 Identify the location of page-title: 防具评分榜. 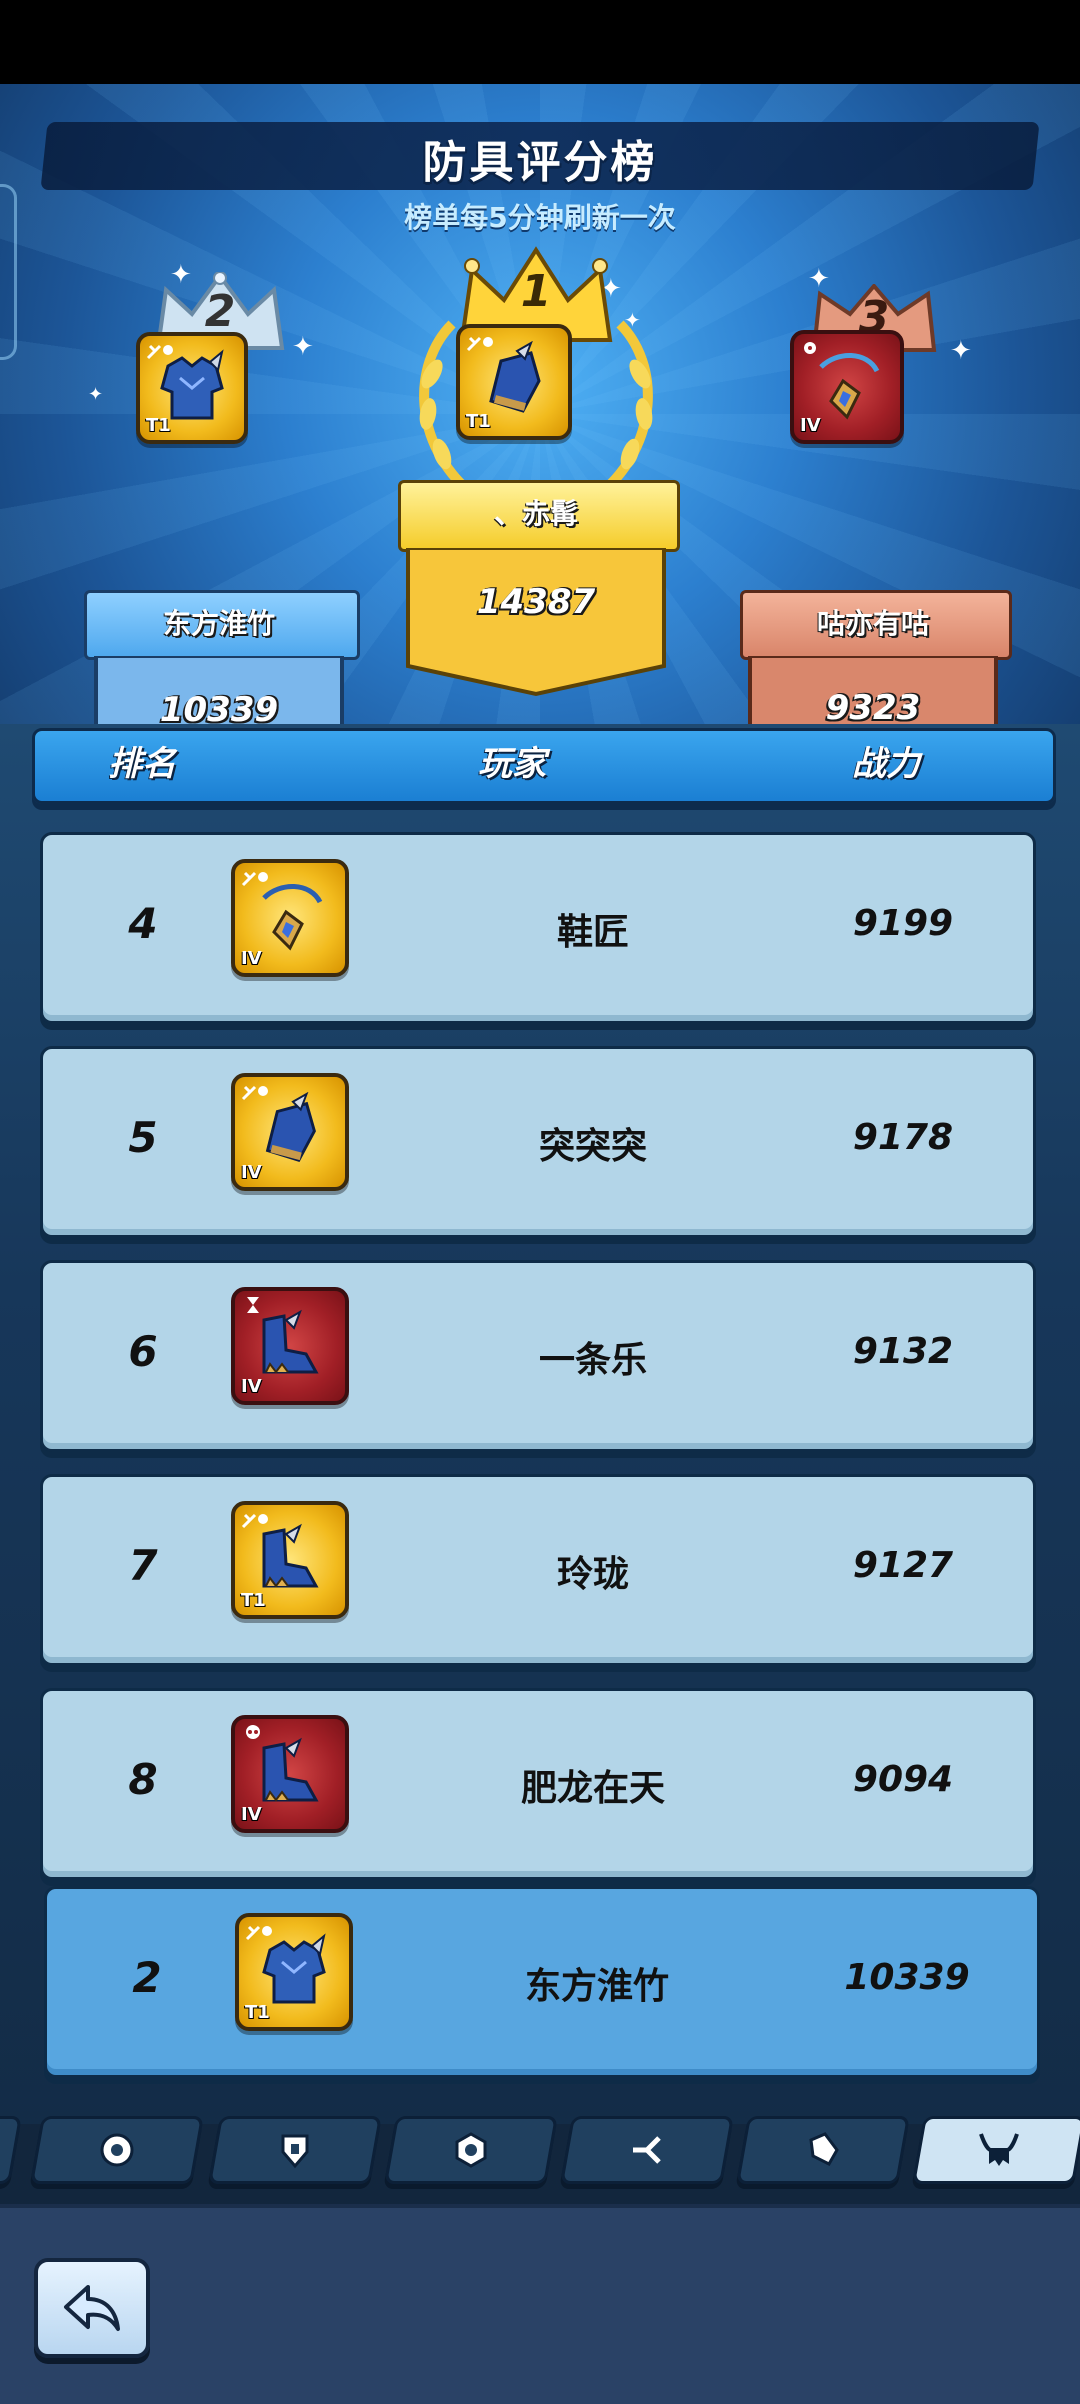
(540, 162).